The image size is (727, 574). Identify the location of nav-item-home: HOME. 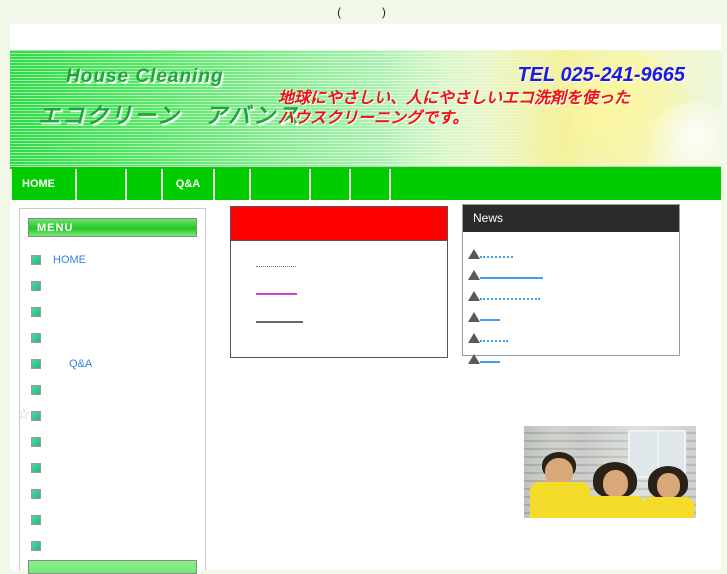
(43, 184).